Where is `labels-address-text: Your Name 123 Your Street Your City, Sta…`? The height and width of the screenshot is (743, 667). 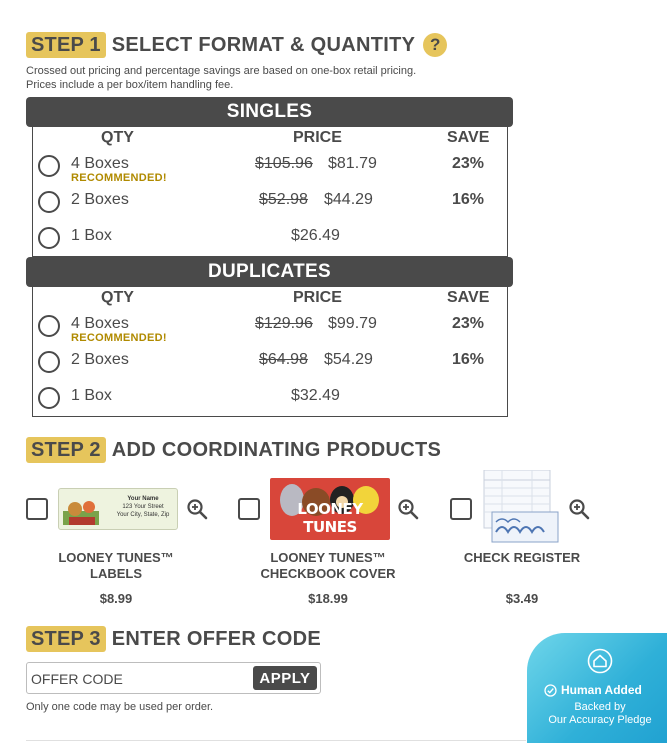 labels-address-text: Your Name 123 Your Street Your City, Sta… is located at coordinates (143, 507).